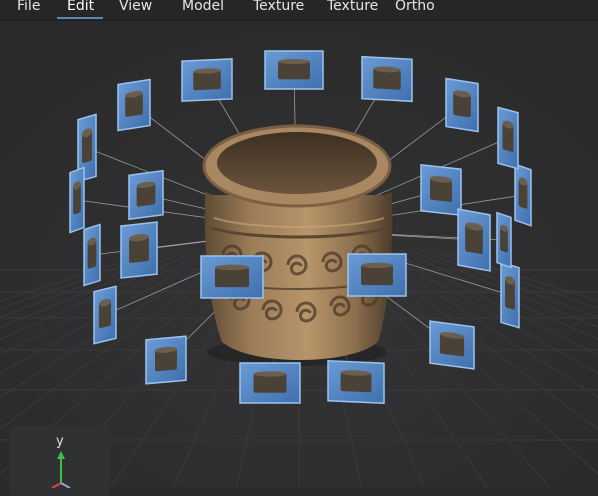  What do you see at coordinates (135, 8) in the screenshot?
I see `menu-view: View` at bounding box center [135, 8].